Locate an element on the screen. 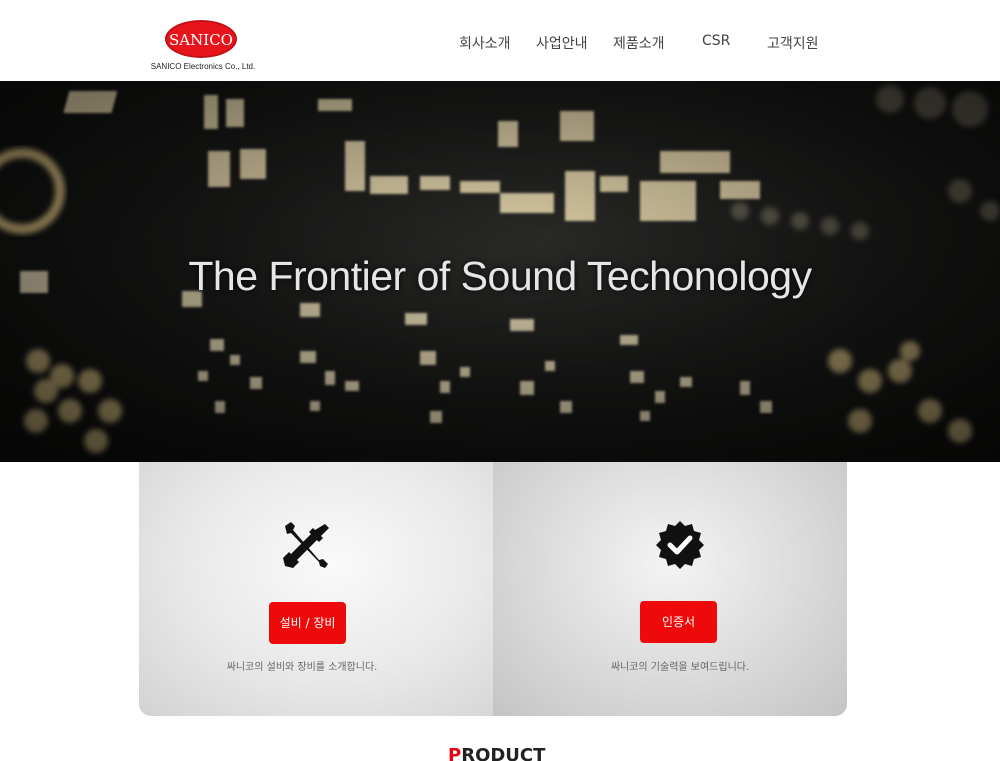 The width and height of the screenshot is (1000, 761). logo-subtext: SANICO Electronics Co., Ltd. is located at coordinates (203, 66).